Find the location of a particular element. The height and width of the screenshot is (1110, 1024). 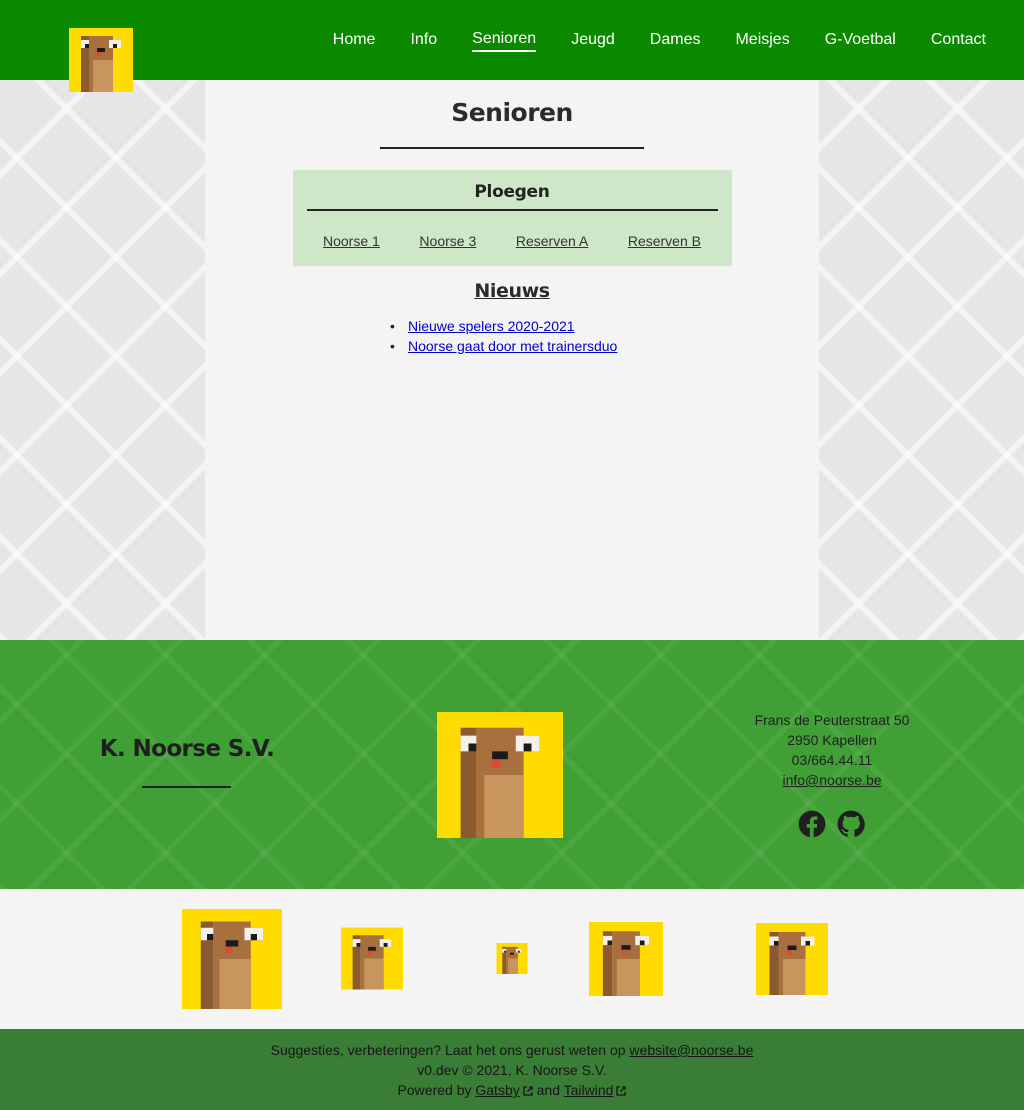

nav-item-meisjes: Meisjes is located at coordinates (762, 40).